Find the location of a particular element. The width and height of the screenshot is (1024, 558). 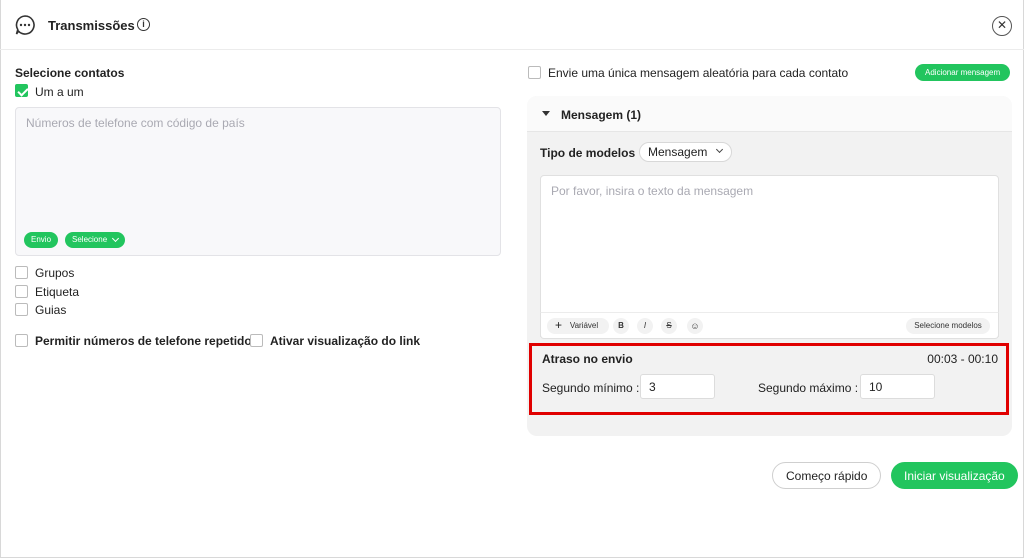

max-seconds-input is located at coordinates (897, 386).